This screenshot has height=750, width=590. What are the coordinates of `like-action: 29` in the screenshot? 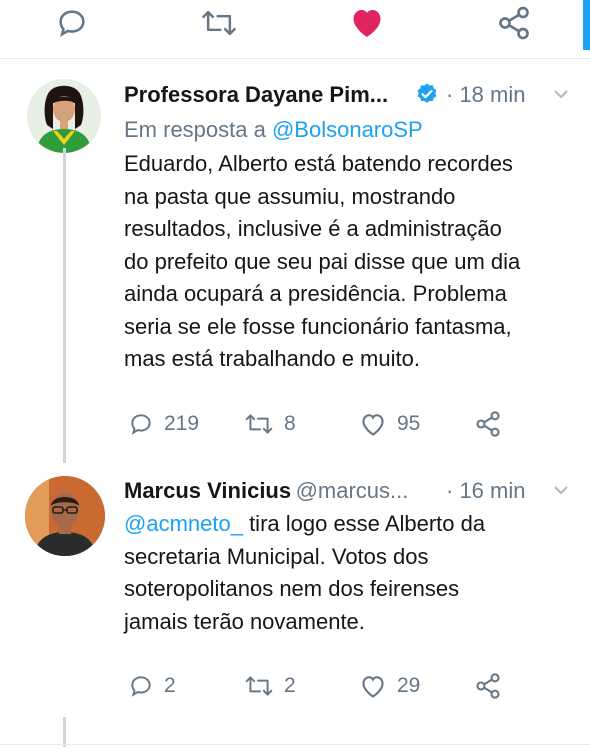 It's located at (389, 686).